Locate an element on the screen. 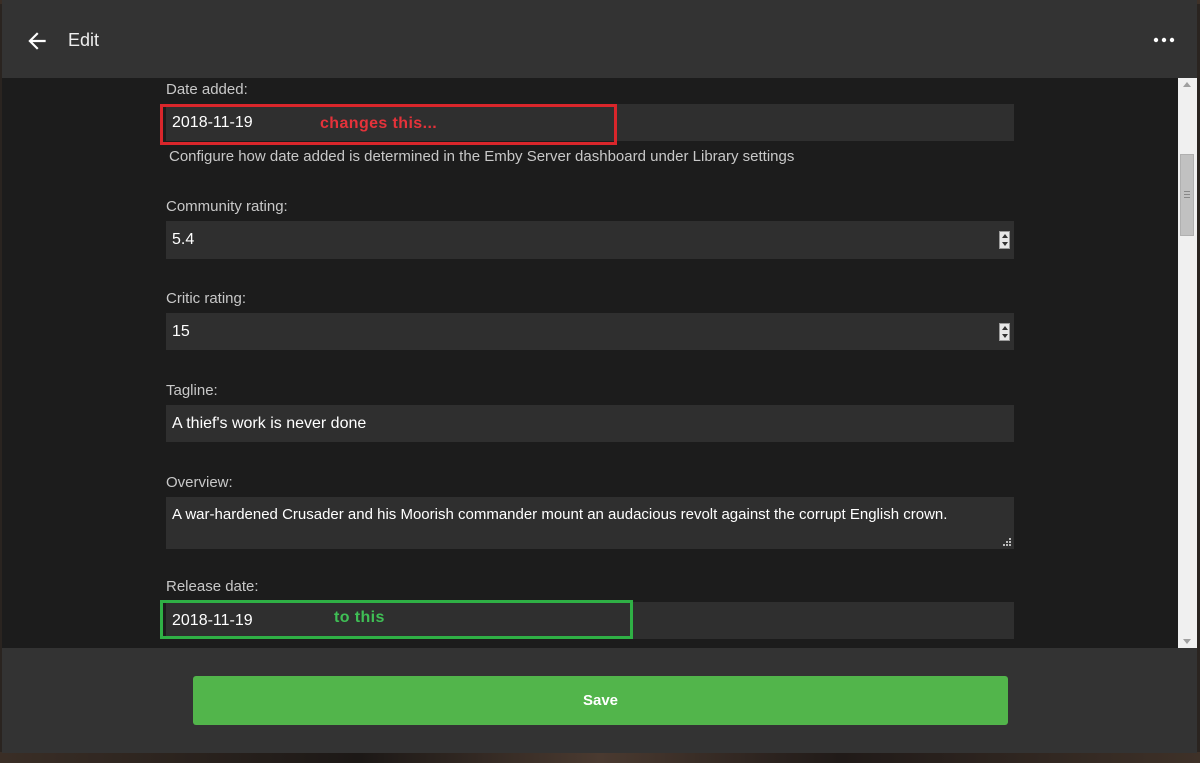  green-annotation-text: to this is located at coordinates (359, 617).